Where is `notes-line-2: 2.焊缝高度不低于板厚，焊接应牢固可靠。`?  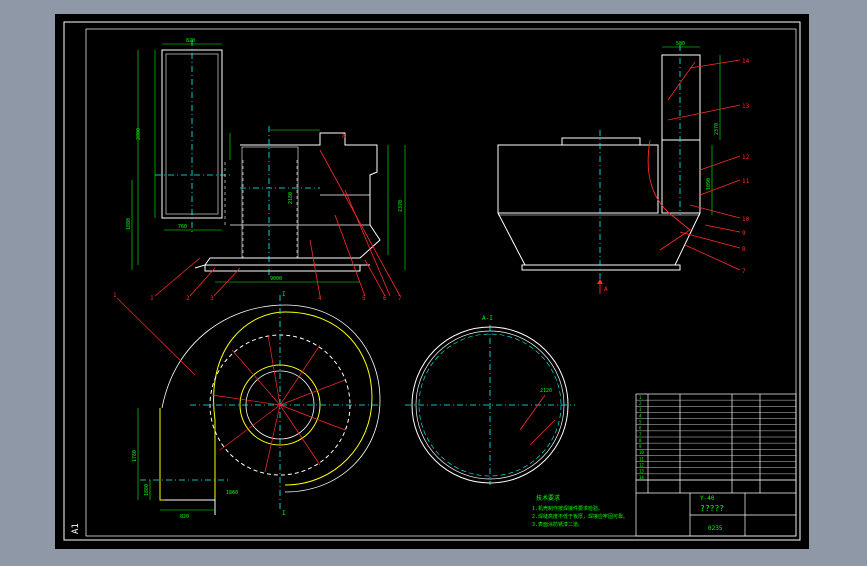 notes-line-2: 2.焊缝高度不低于板厚，焊接应牢固可靠。 is located at coordinates (580, 516).